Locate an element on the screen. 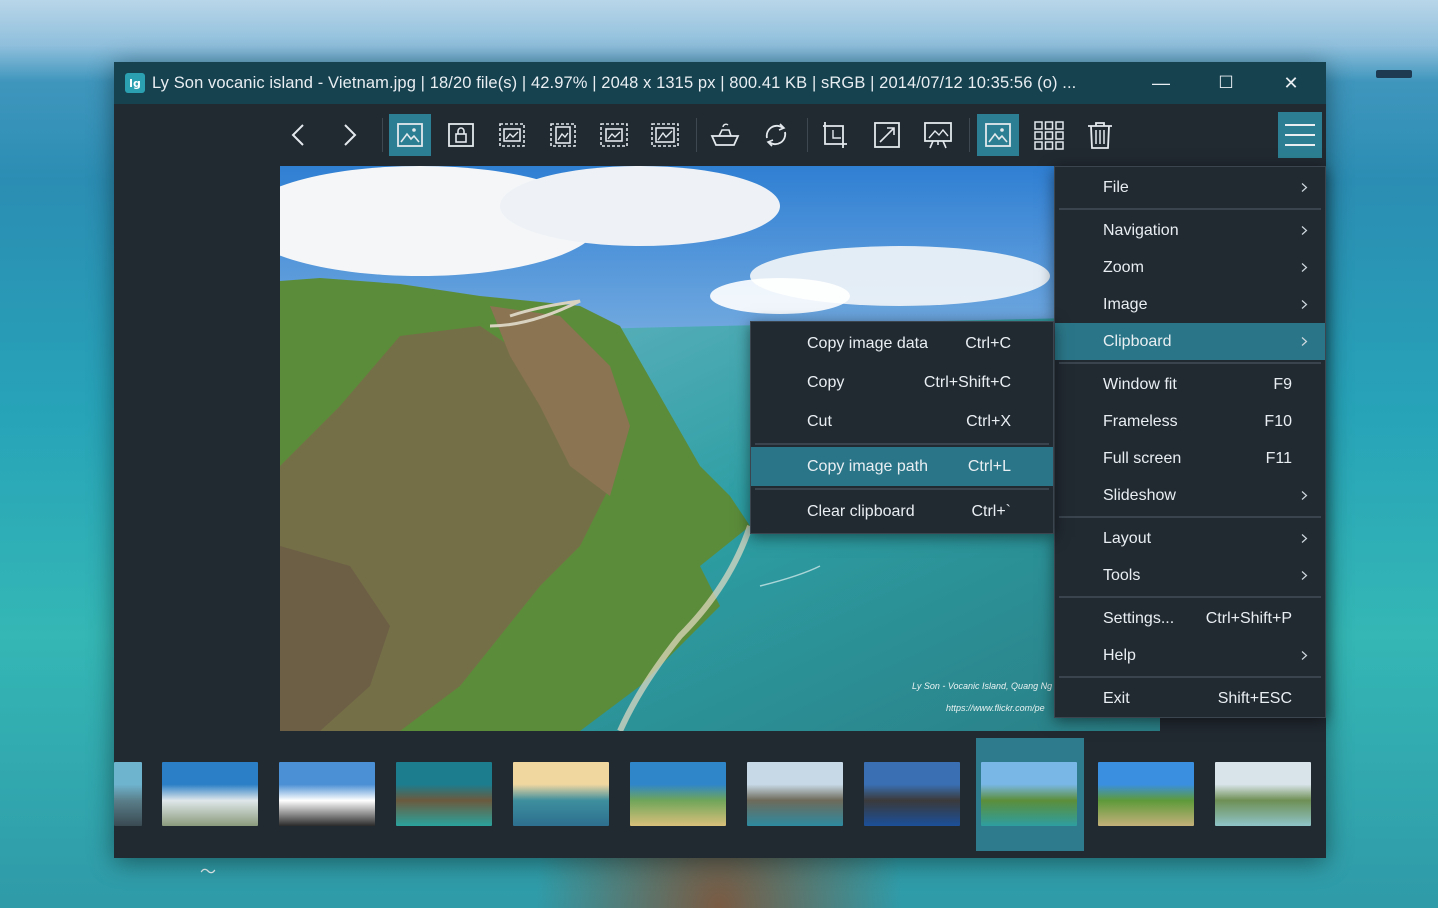 The height and width of the screenshot is (908, 1438). image-frame-icon is located at coordinates (998, 135).